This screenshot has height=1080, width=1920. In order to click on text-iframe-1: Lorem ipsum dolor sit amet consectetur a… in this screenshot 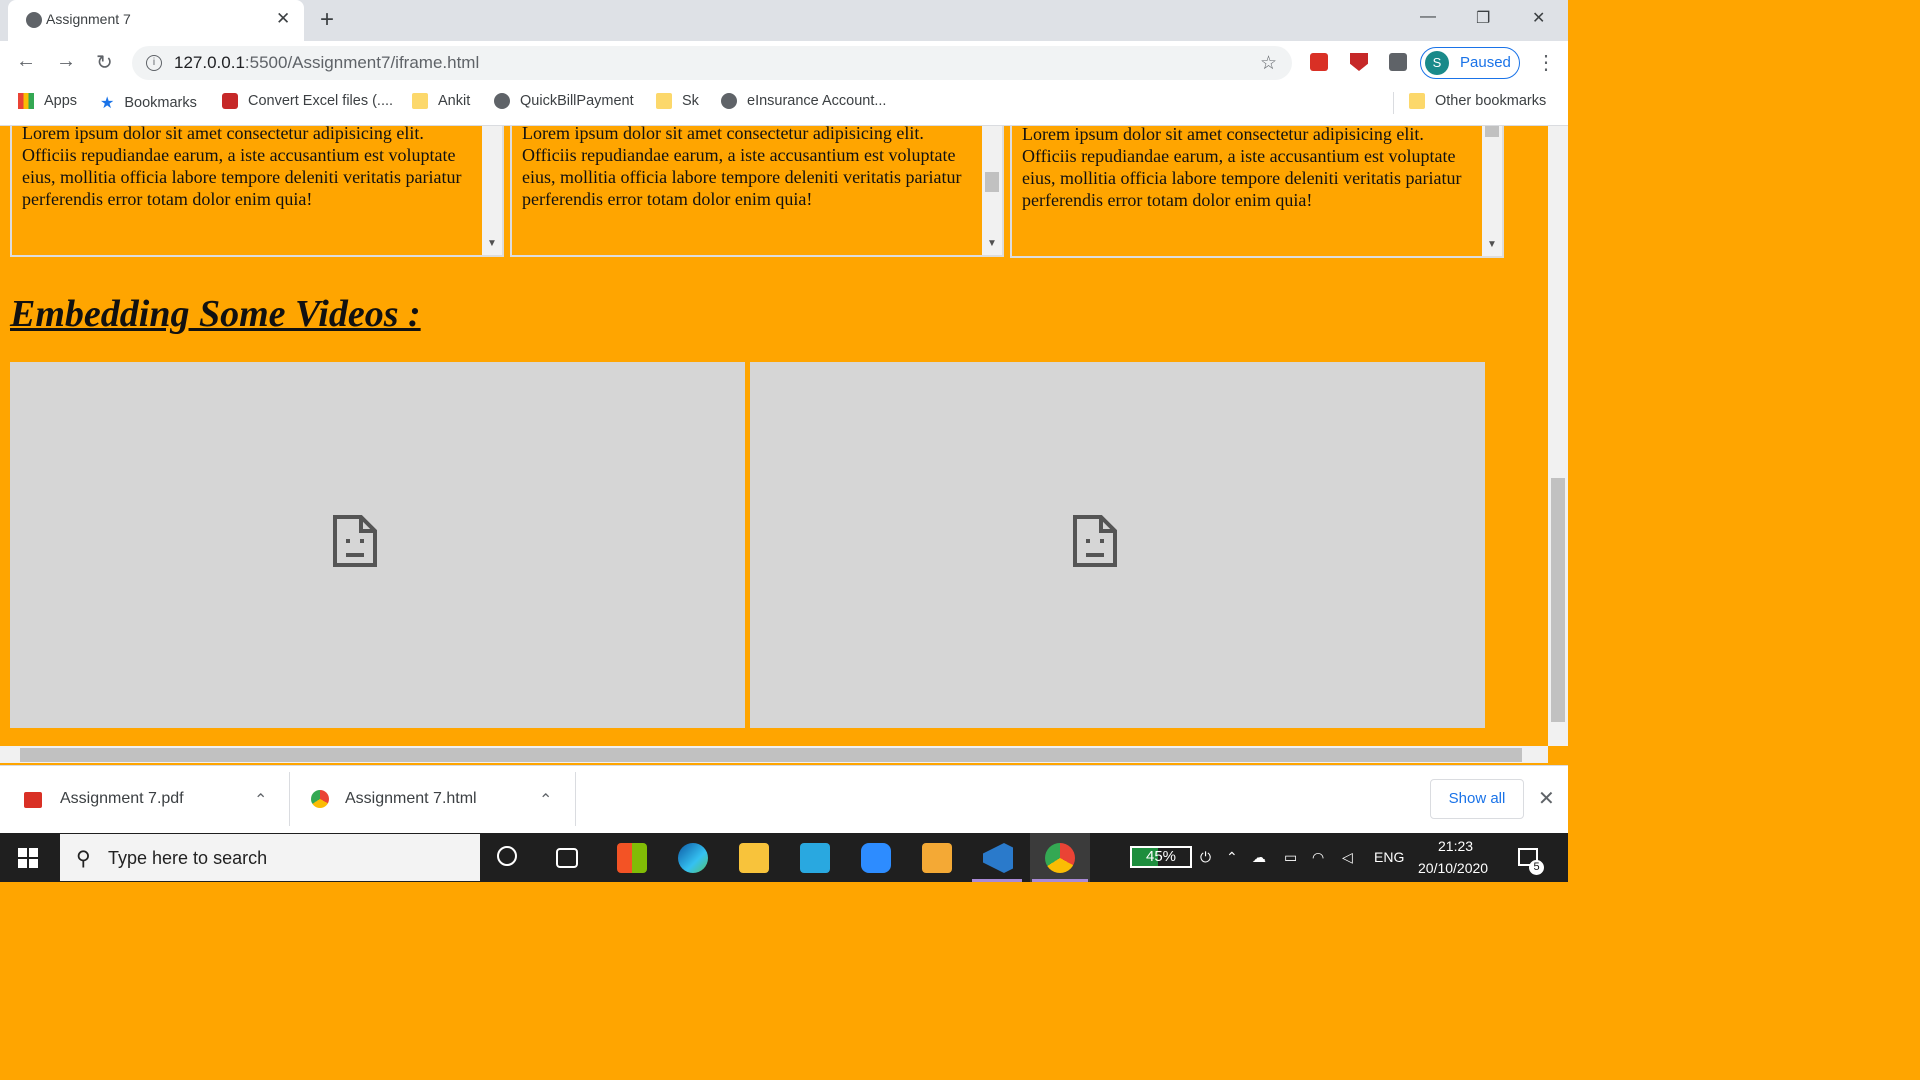, I will do `click(257, 191)`.